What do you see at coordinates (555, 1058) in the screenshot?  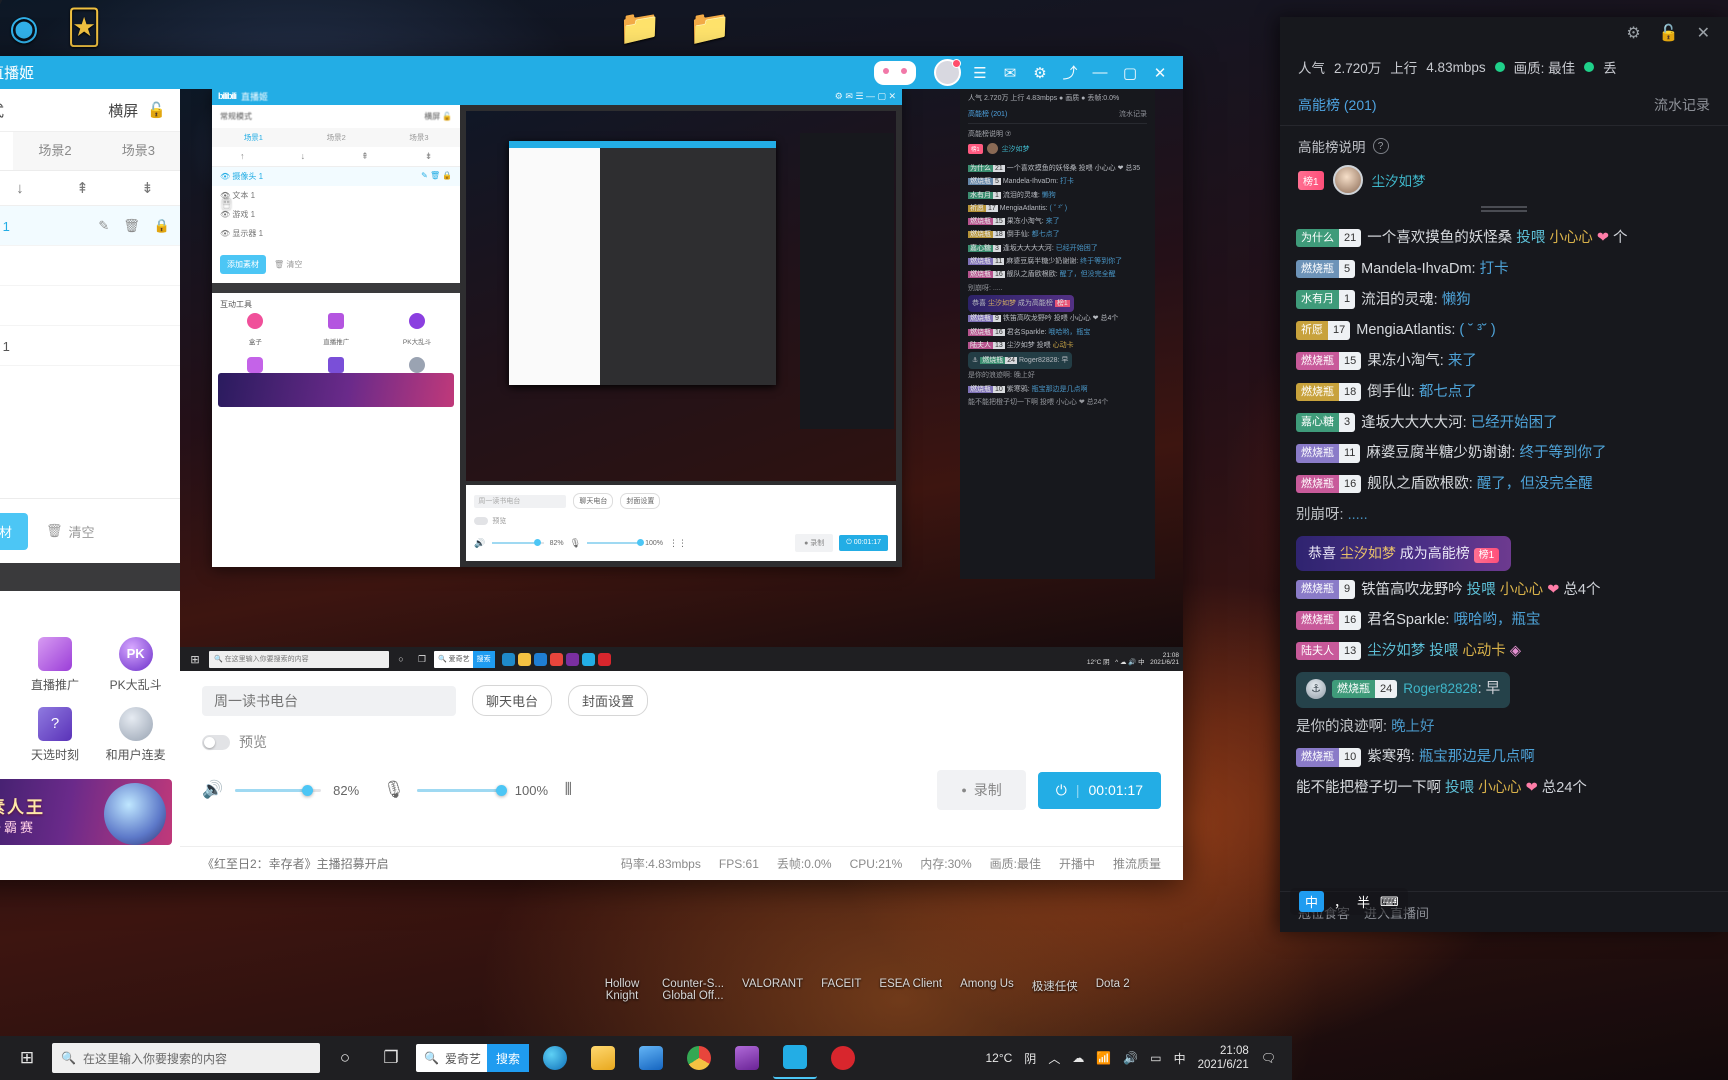 I see `taskbar-app-edge` at bounding box center [555, 1058].